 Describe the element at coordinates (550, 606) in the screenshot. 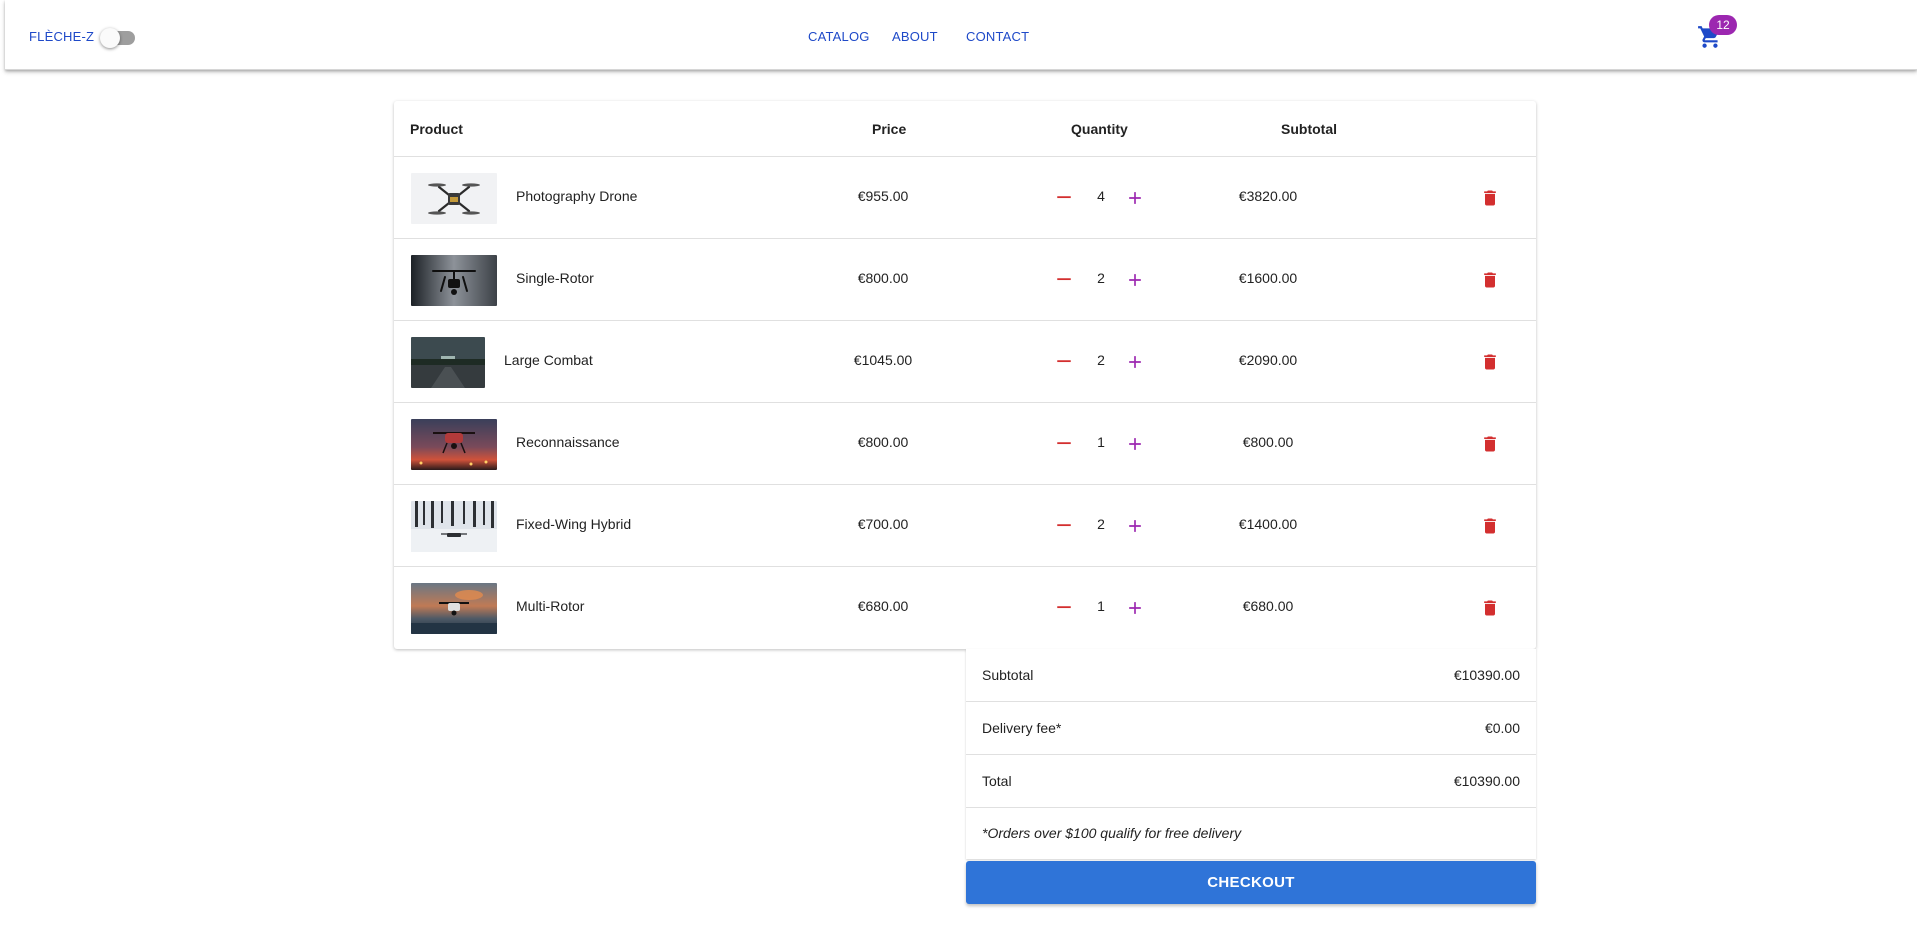

I see `product-name: Multi-Rotor` at that location.